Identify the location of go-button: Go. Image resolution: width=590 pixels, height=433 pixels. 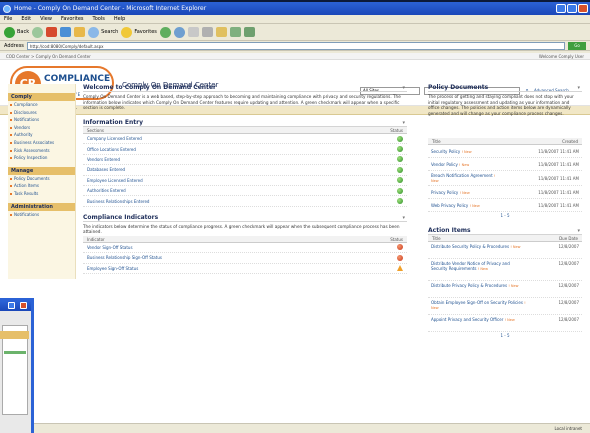
(577, 45).